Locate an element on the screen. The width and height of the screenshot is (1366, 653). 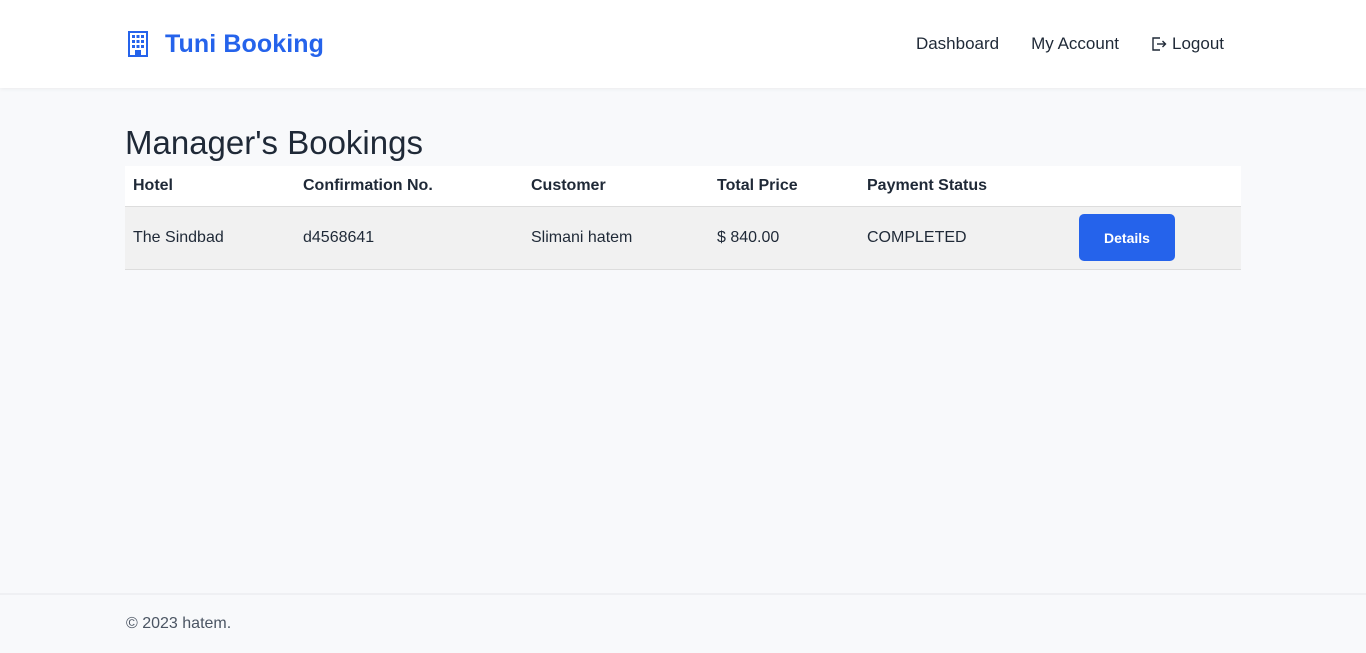
cell-actions: Details is located at coordinates (1156, 238).